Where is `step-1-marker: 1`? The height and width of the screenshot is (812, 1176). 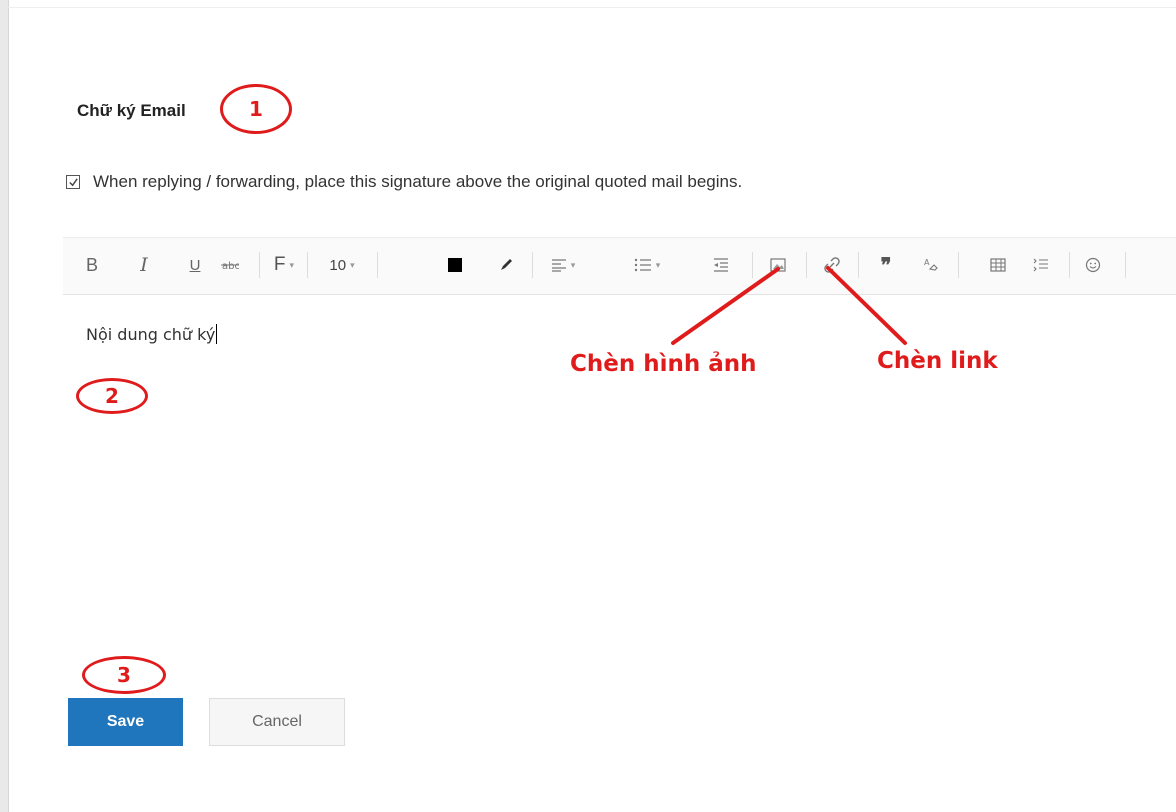 step-1-marker: 1 is located at coordinates (256, 109).